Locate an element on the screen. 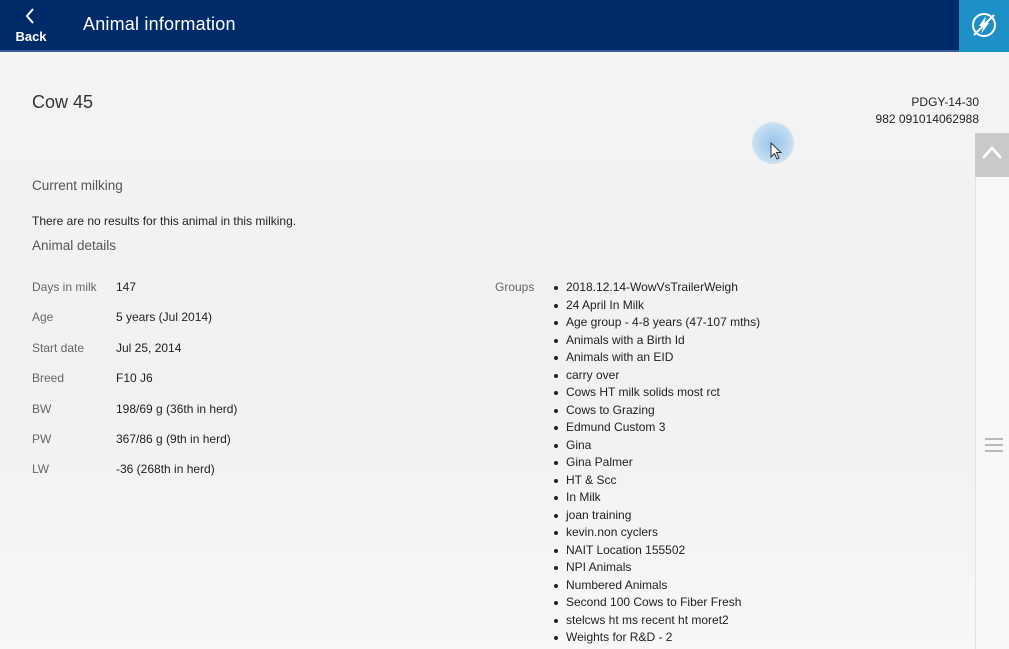 This screenshot has height=649, width=1009. group-item: Cows HT milk solids most rct is located at coordinates (656, 394).